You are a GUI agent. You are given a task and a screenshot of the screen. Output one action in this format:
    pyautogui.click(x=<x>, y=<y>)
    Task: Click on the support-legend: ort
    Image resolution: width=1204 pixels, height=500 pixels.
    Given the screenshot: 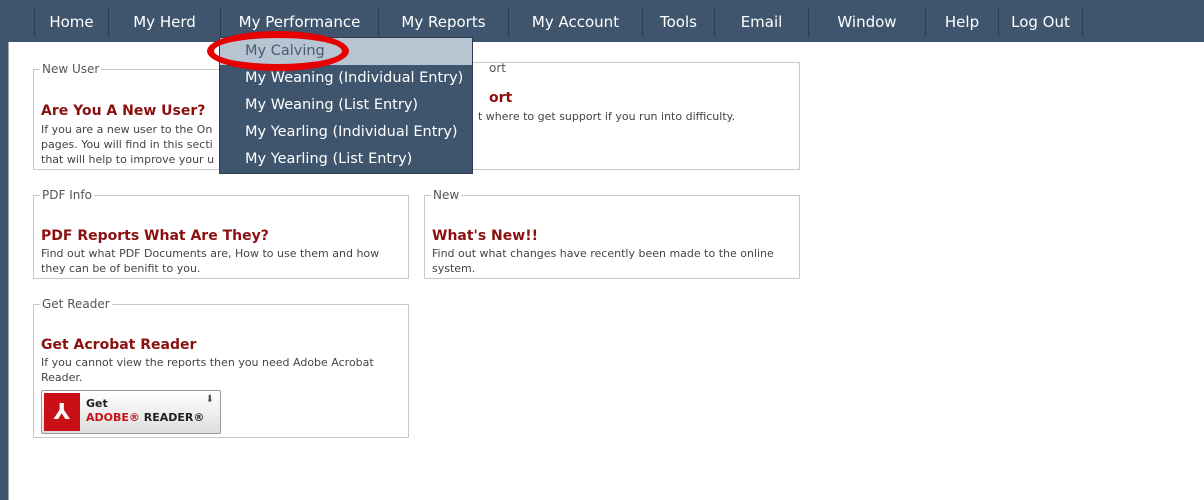 What is the action you would take?
    pyautogui.click(x=497, y=68)
    